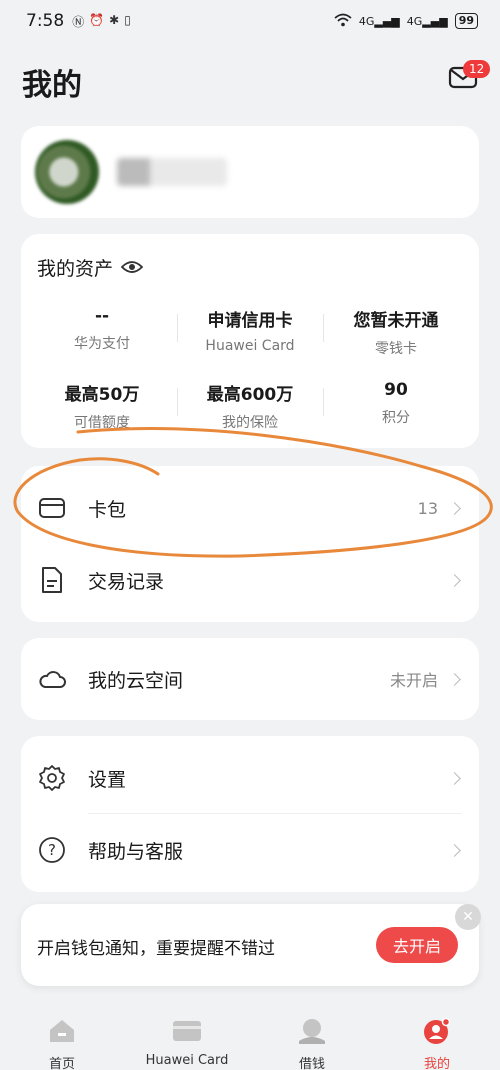 Image resolution: width=500 pixels, height=1070 pixels. What do you see at coordinates (311, 1063) in the screenshot?
I see `nav-label: 借钱` at bounding box center [311, 1063].